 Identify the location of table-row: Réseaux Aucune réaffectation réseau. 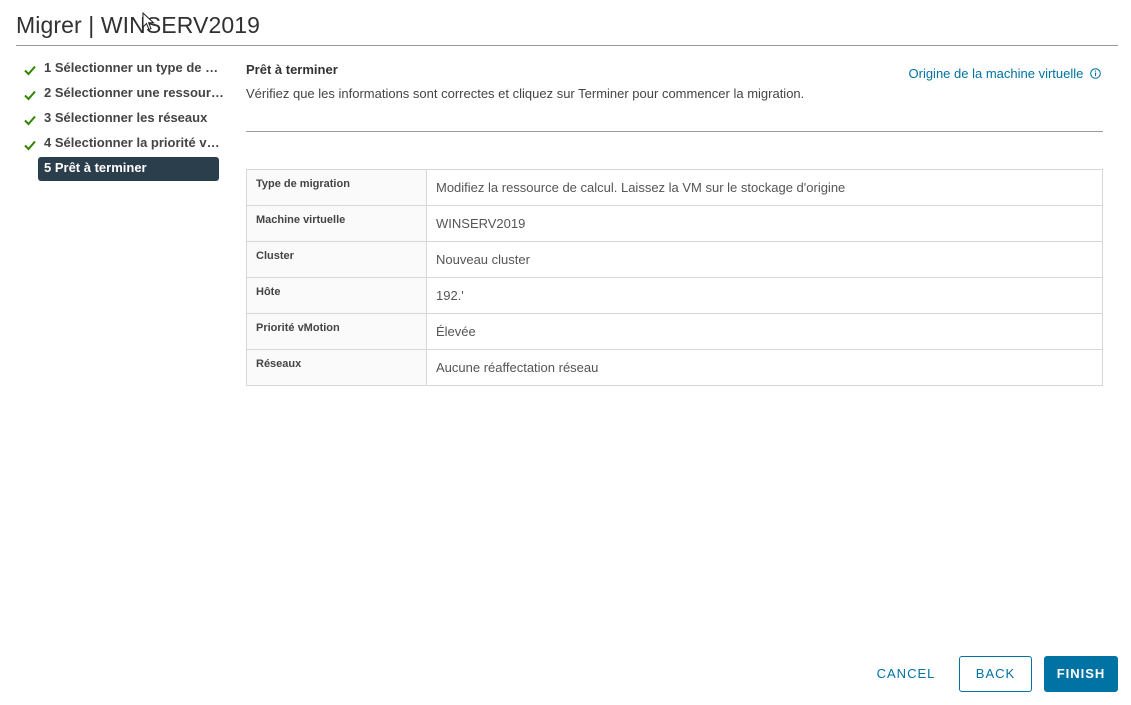
(674, 367).